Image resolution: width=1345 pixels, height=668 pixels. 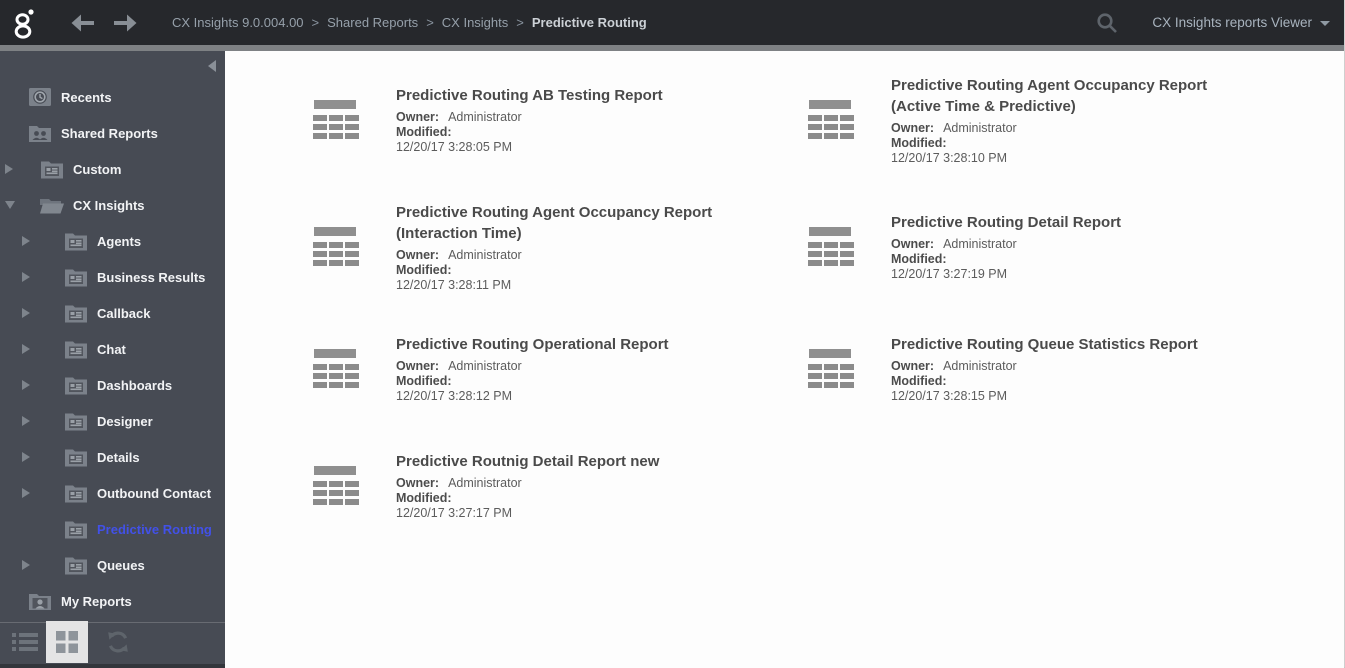 What do you see at coordinates (154, 493) in the screenshot?
I see `sidebar-item-label: Outbound Contact` at bounding box center [154, 493].